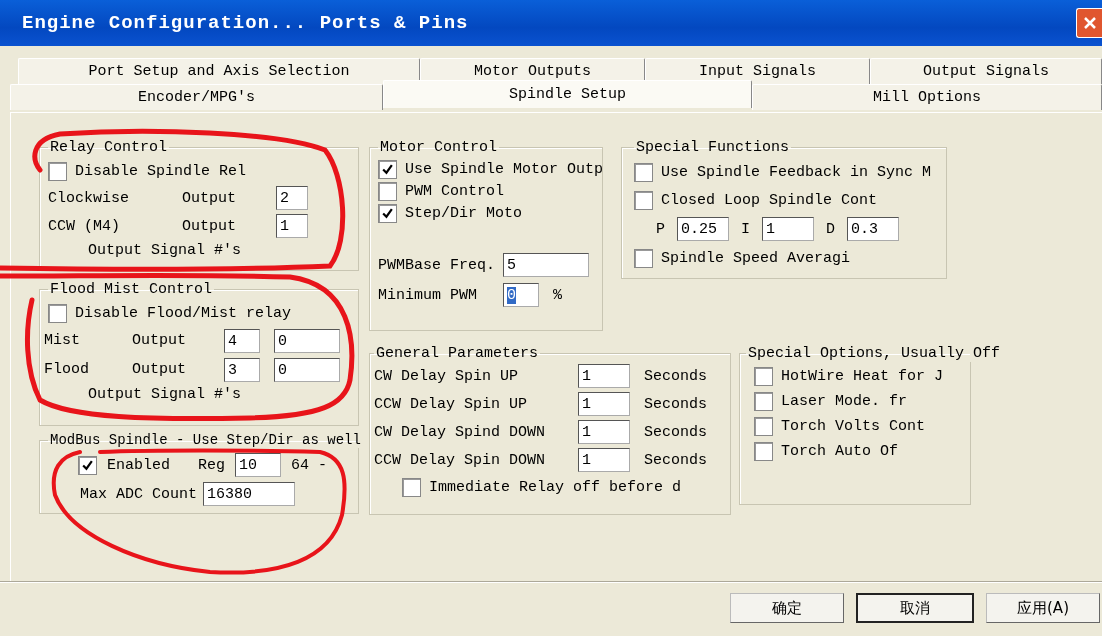 The image size is (1102, 636). Describe the element at coordinates (219, 71) in the screenshot. I see `tab: Port Setup and Axis Selection` at that location.